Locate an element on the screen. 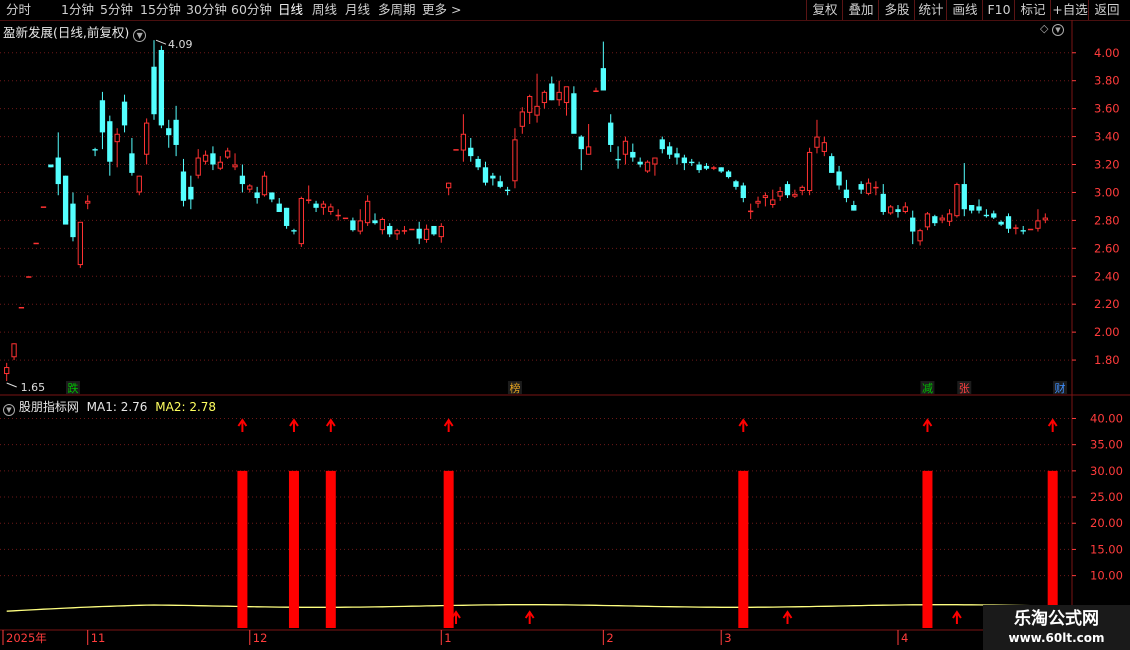  price-tick-label: 2.40 is located at coordinates (1107, 276).